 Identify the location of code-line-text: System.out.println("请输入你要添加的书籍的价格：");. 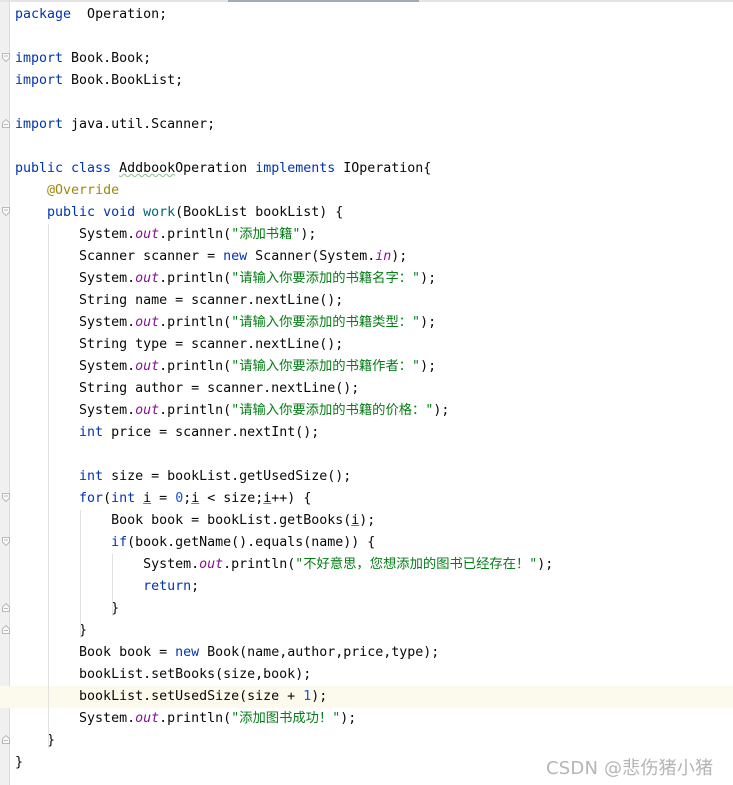
(232, 411).